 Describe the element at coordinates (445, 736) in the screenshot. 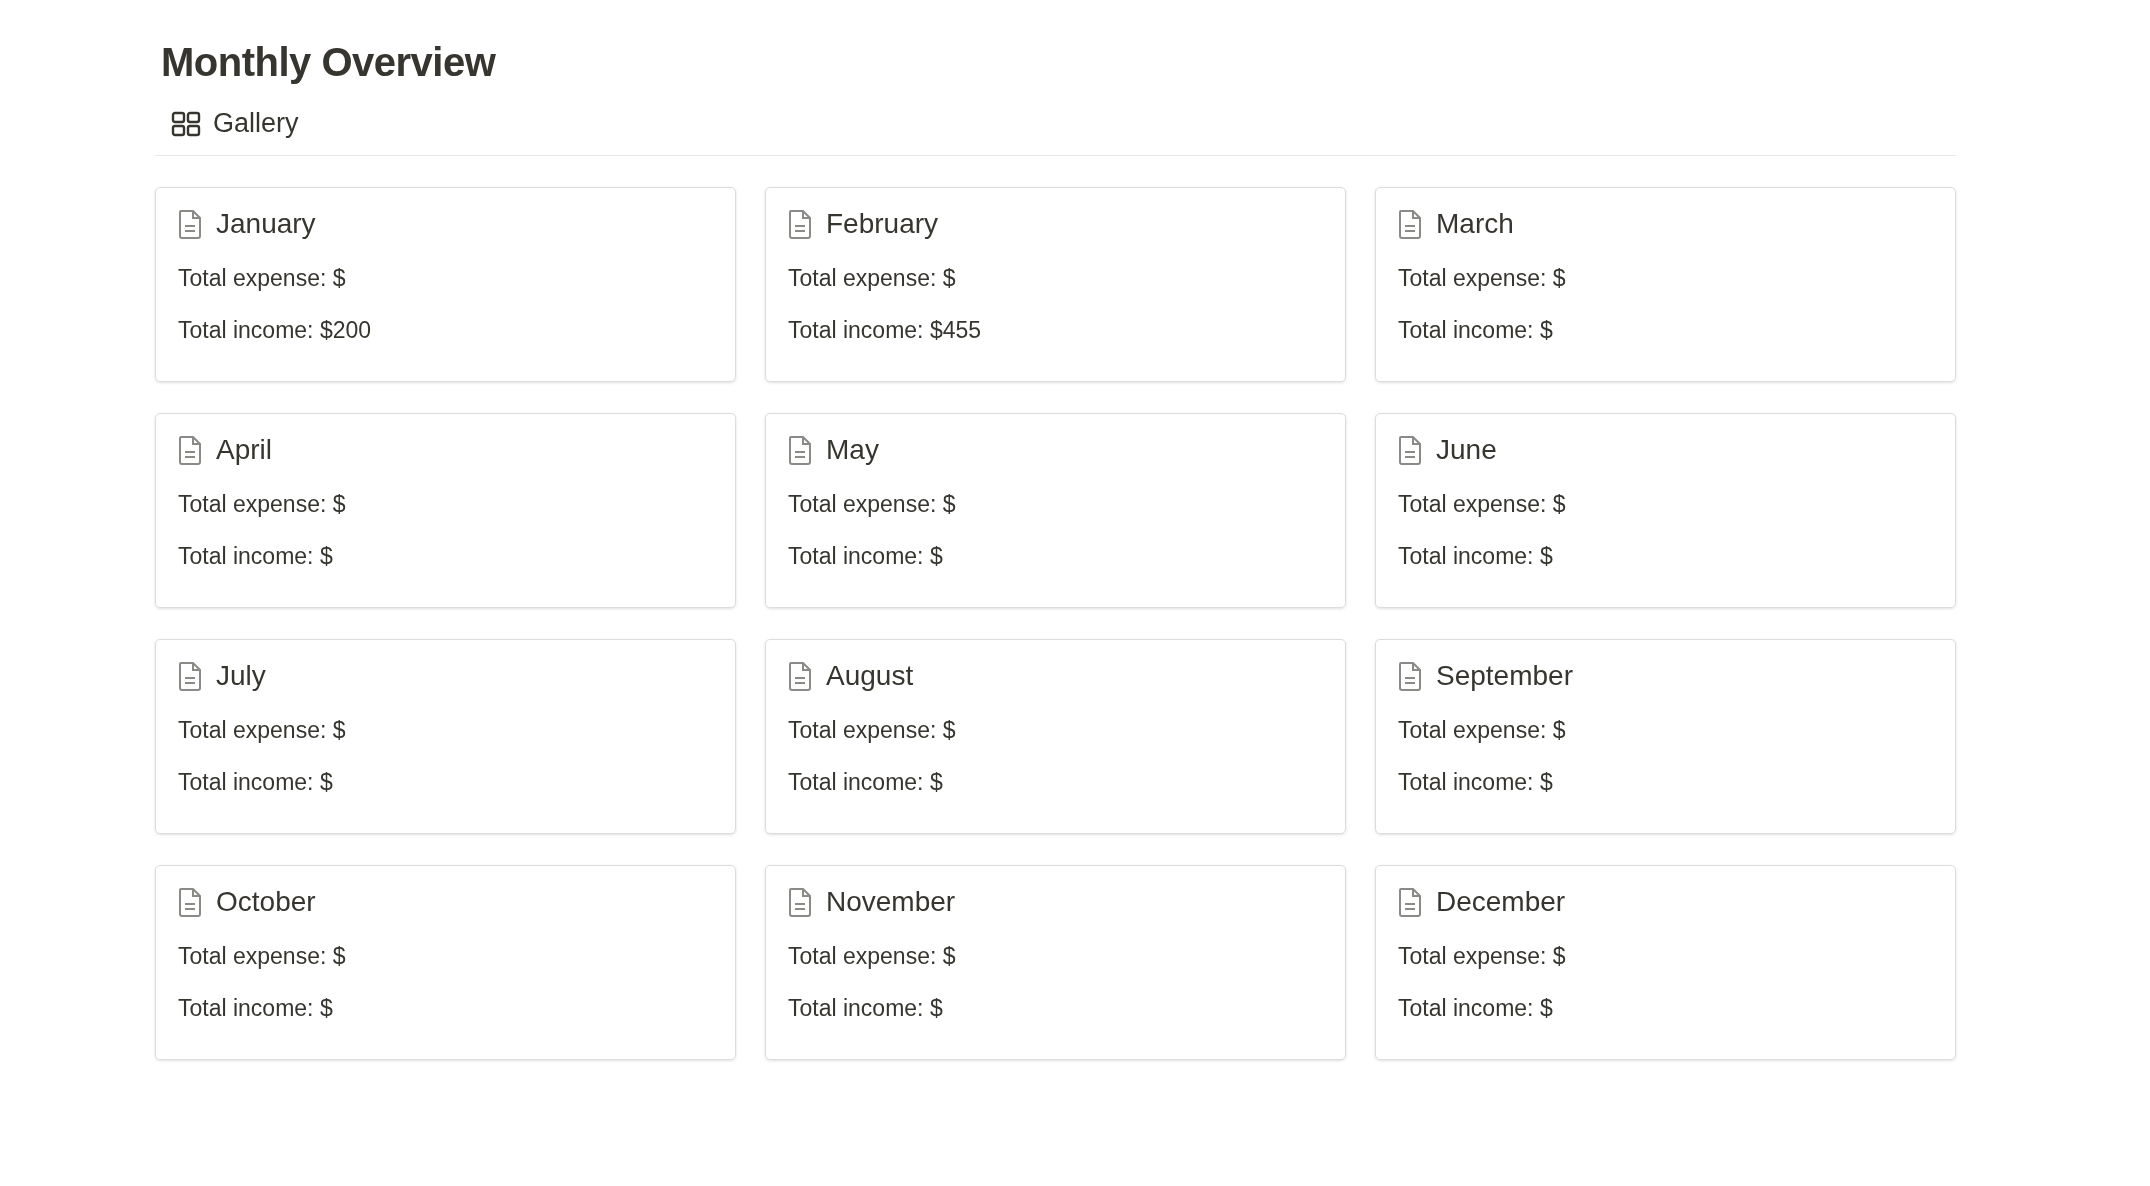

I see `month-card: July Total expense: $ Total income: $` at that location.